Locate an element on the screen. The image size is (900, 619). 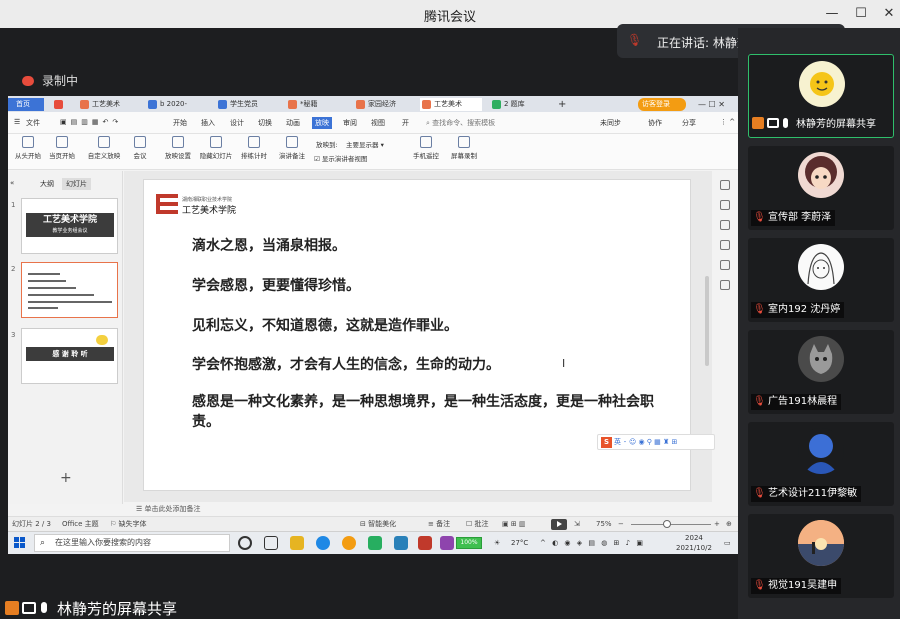
share-button: 分享 is located at coordinates (689, 123).